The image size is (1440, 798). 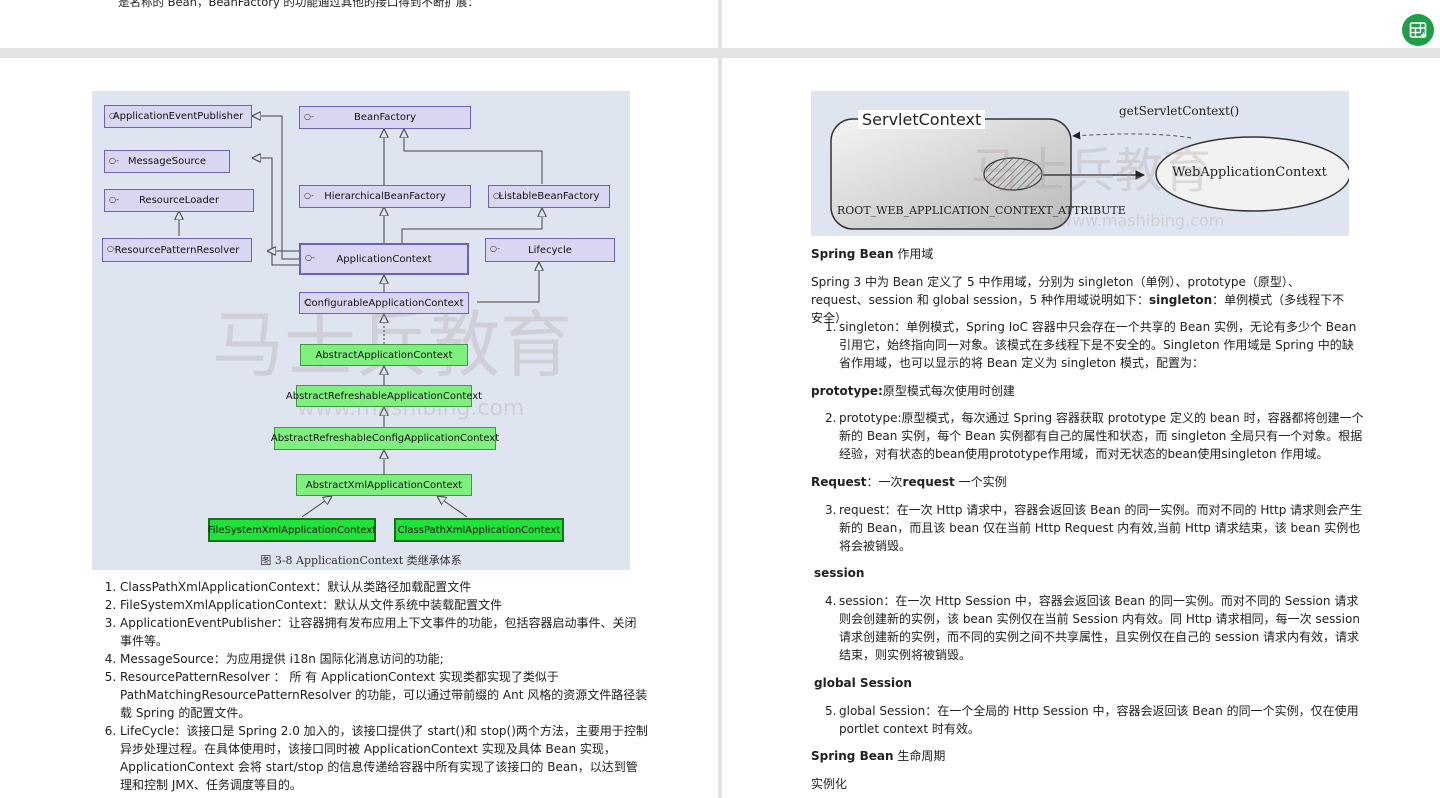 What do you see at coordinates (384, 355) in the screenshot?
I see `box-abstract-application-context: AbstractApplicationContext` at bounding box center [384, 355].